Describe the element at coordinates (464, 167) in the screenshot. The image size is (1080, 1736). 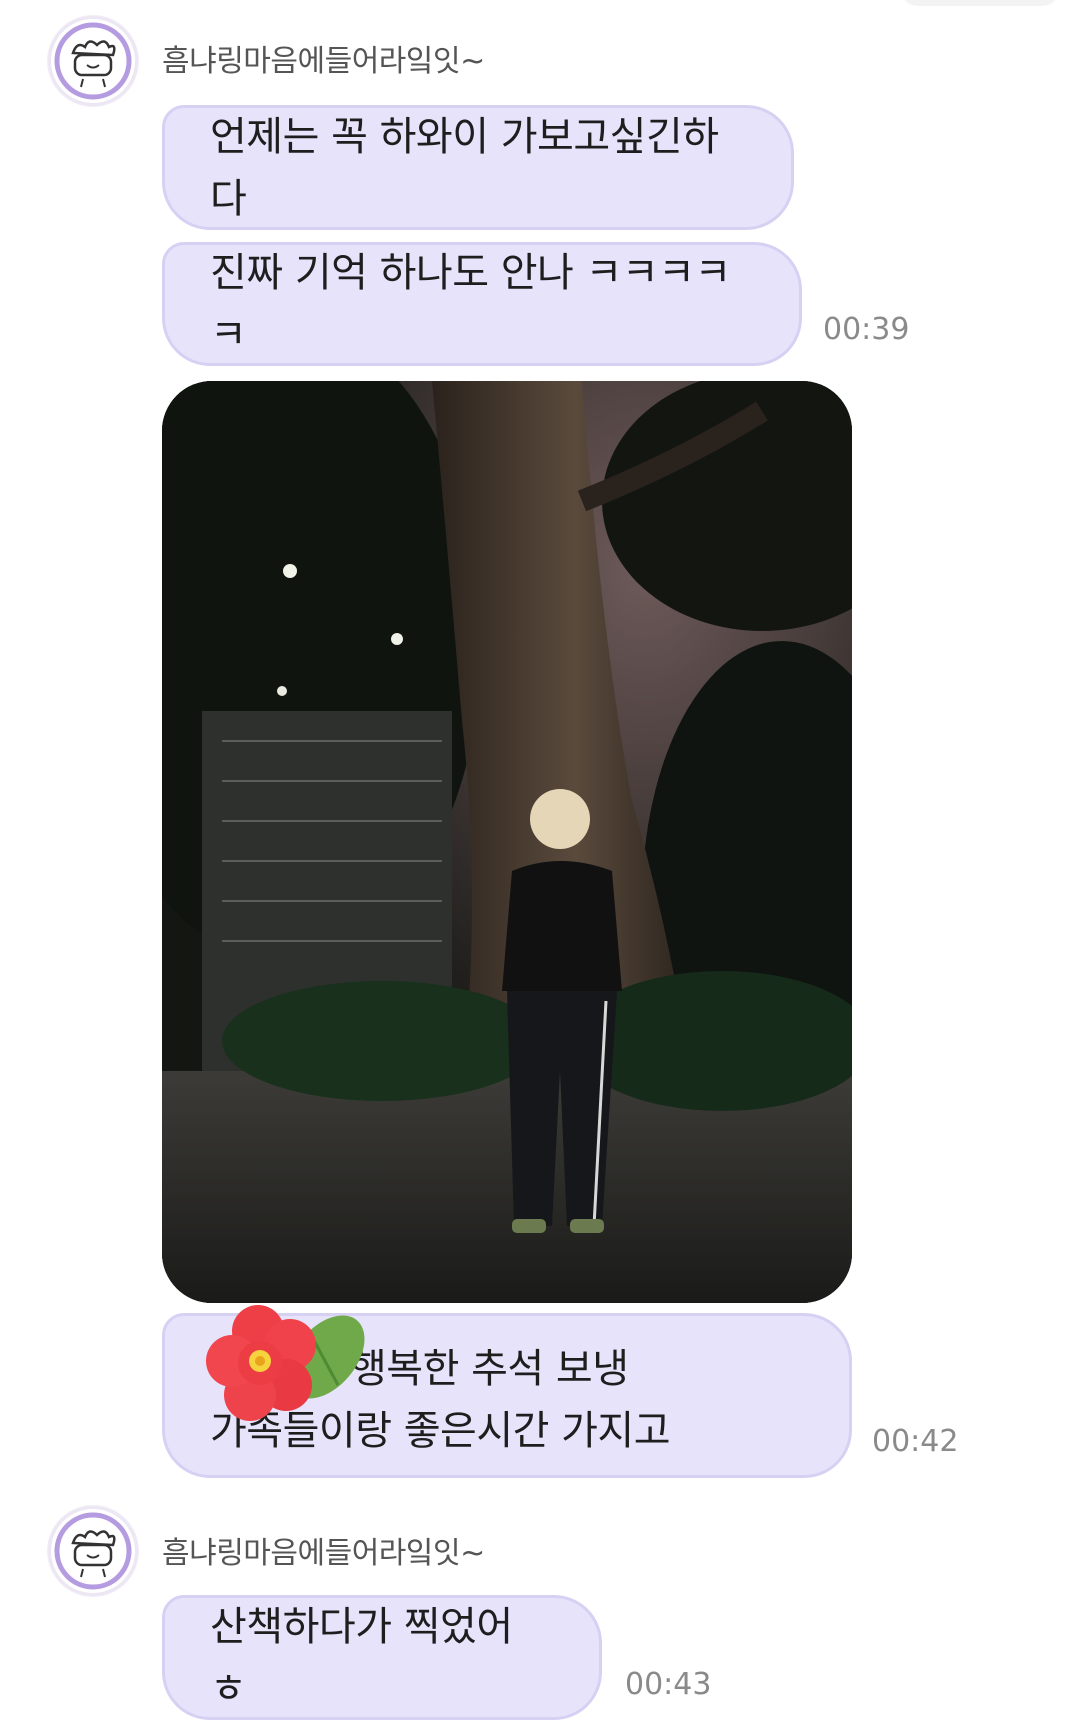
I see `message-text: 언제는 꼭 하와이 가보고싶긴하다` at that location.